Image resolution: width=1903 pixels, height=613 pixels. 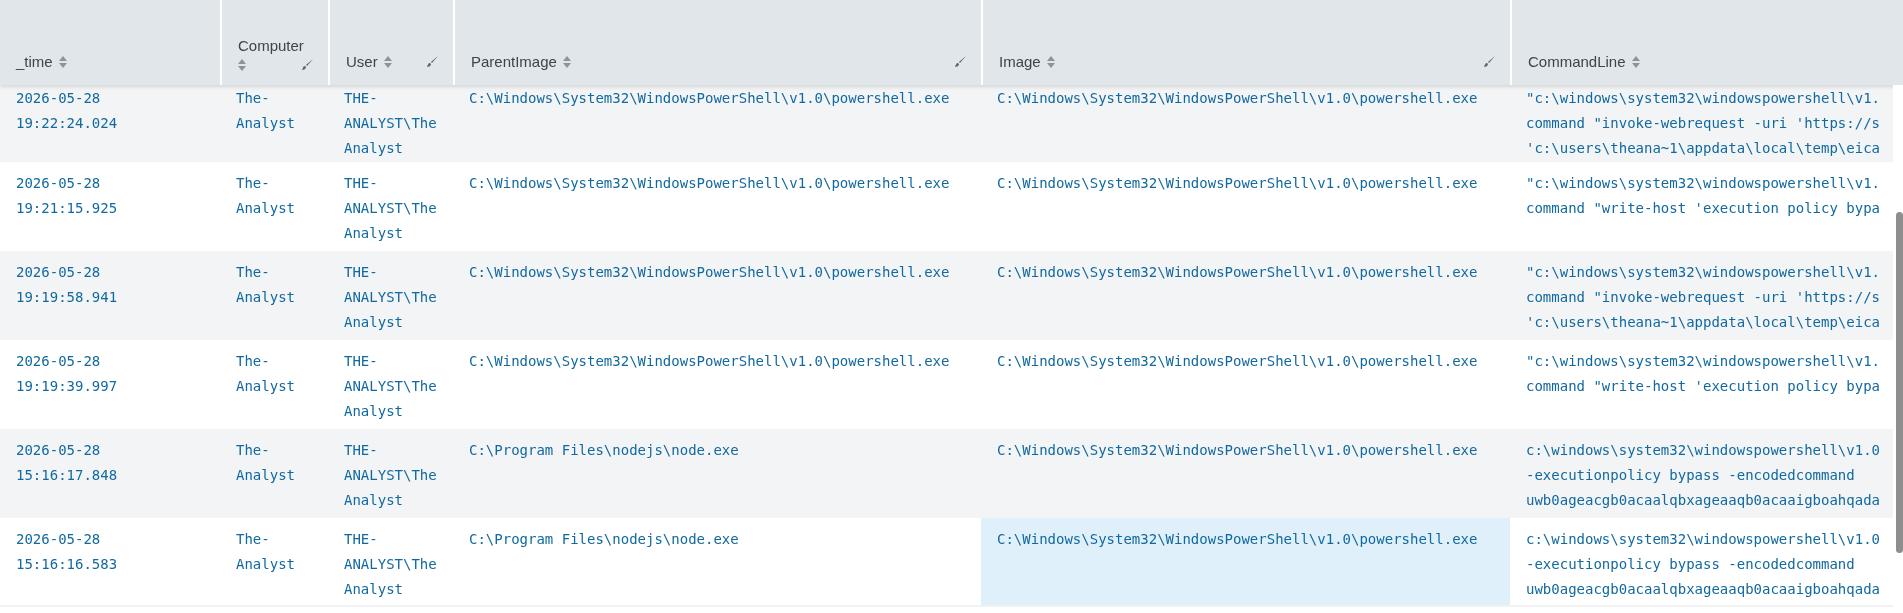 I want to click on time-cell: 2026-05-28 15:16:16.583, so click(x=71, y=552).